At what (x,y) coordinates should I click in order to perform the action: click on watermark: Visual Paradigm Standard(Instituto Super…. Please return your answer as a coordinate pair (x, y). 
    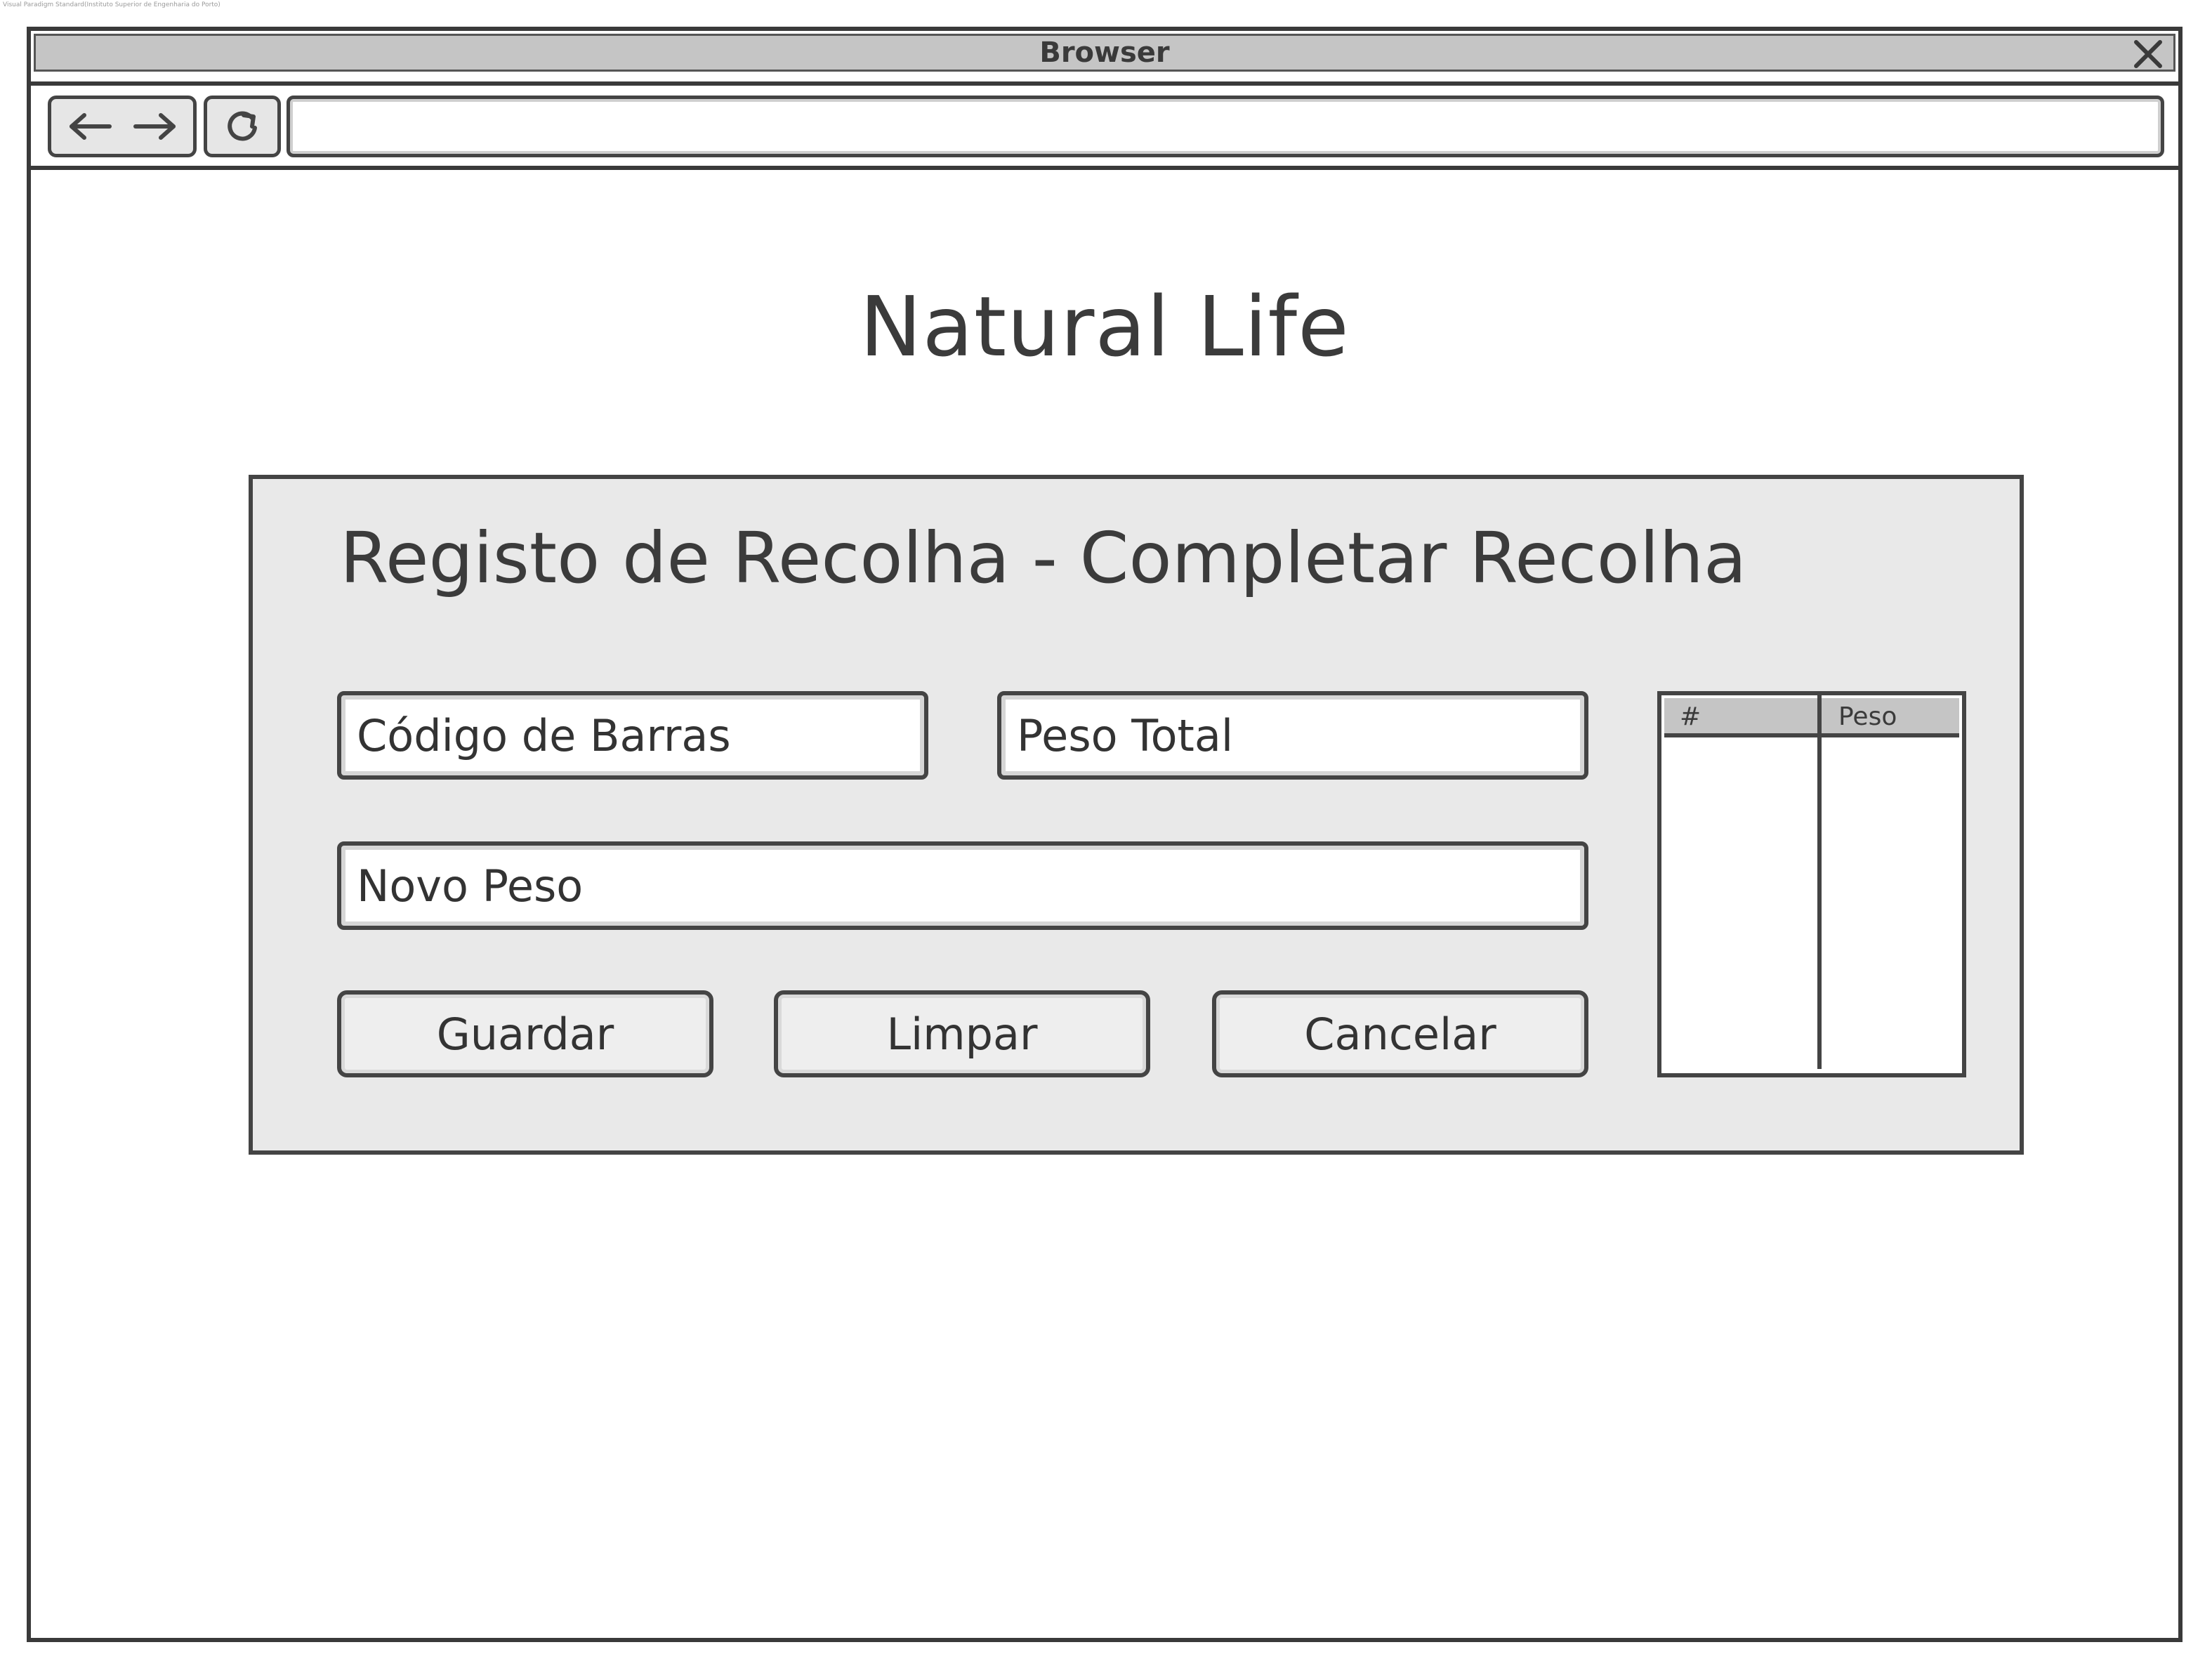
    Looking at the image, I should click on (111, 4).